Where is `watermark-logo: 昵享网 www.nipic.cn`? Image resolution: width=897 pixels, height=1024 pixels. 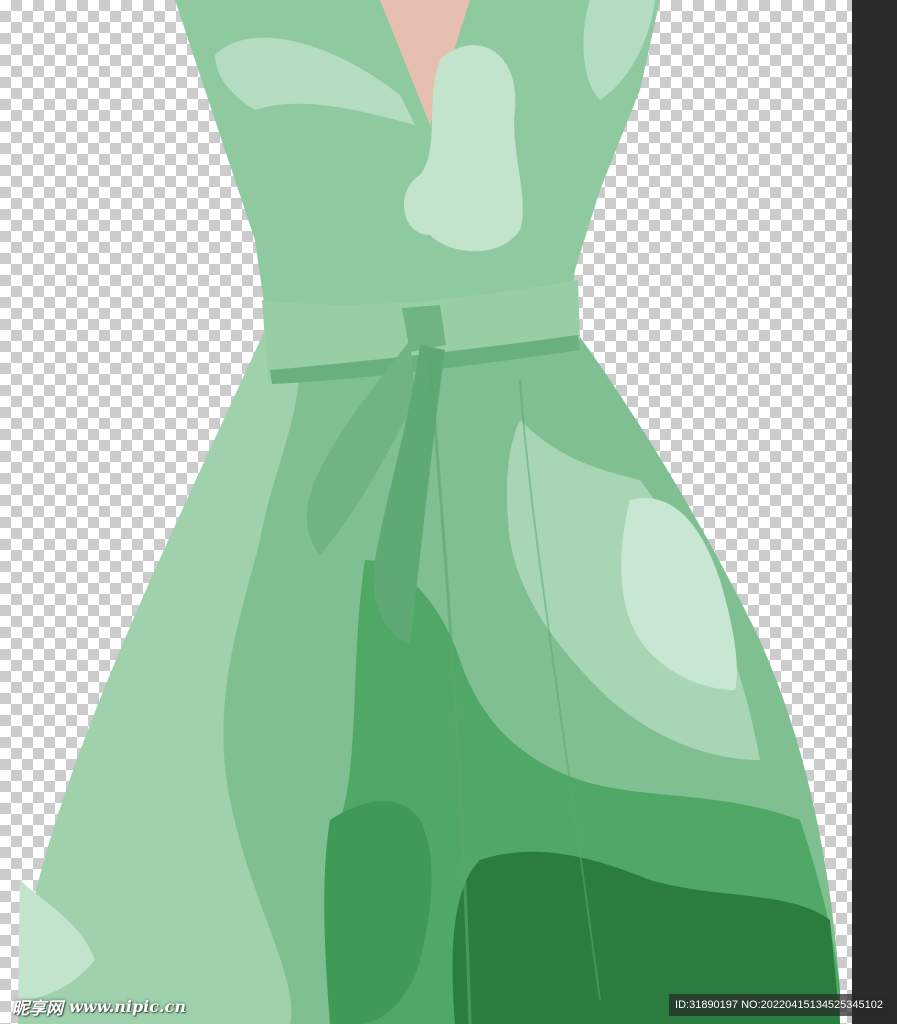 watermark-logo: 昵享网 www.nipic.cn is located at coordinates (99, 1006).